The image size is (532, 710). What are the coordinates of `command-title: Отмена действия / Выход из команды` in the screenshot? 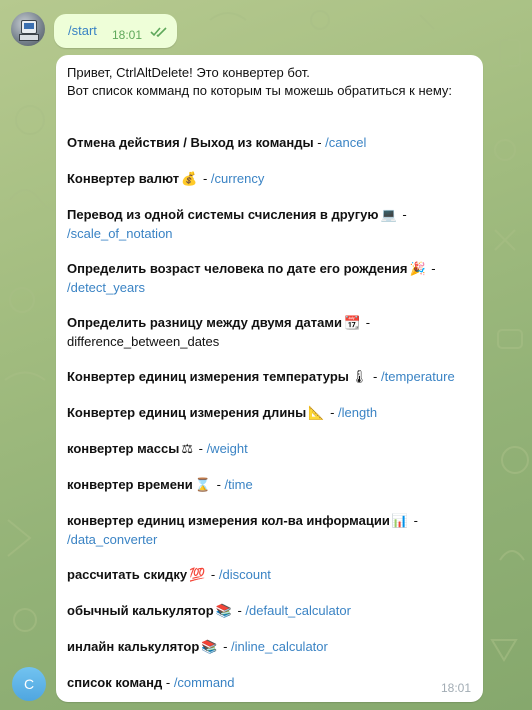 It's located at (190, 142).